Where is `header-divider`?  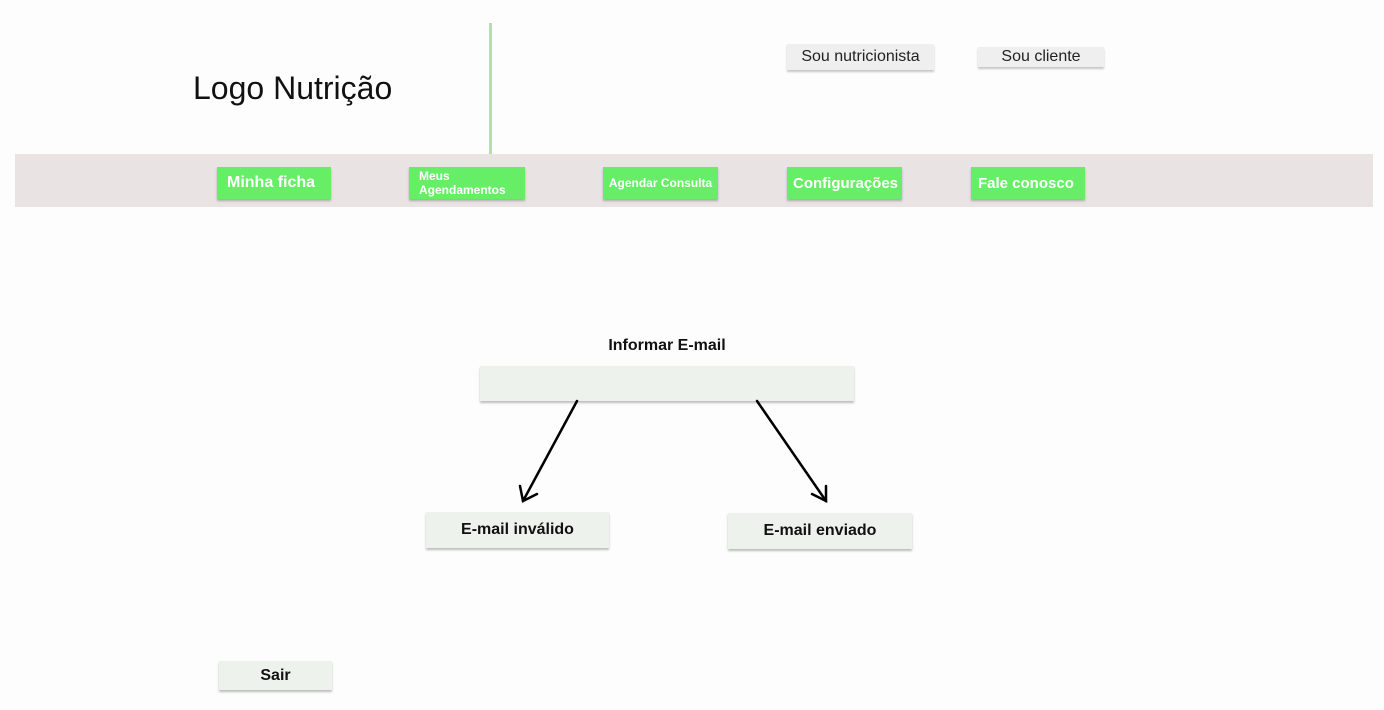
header-divider is located at coordinates (490, 89).